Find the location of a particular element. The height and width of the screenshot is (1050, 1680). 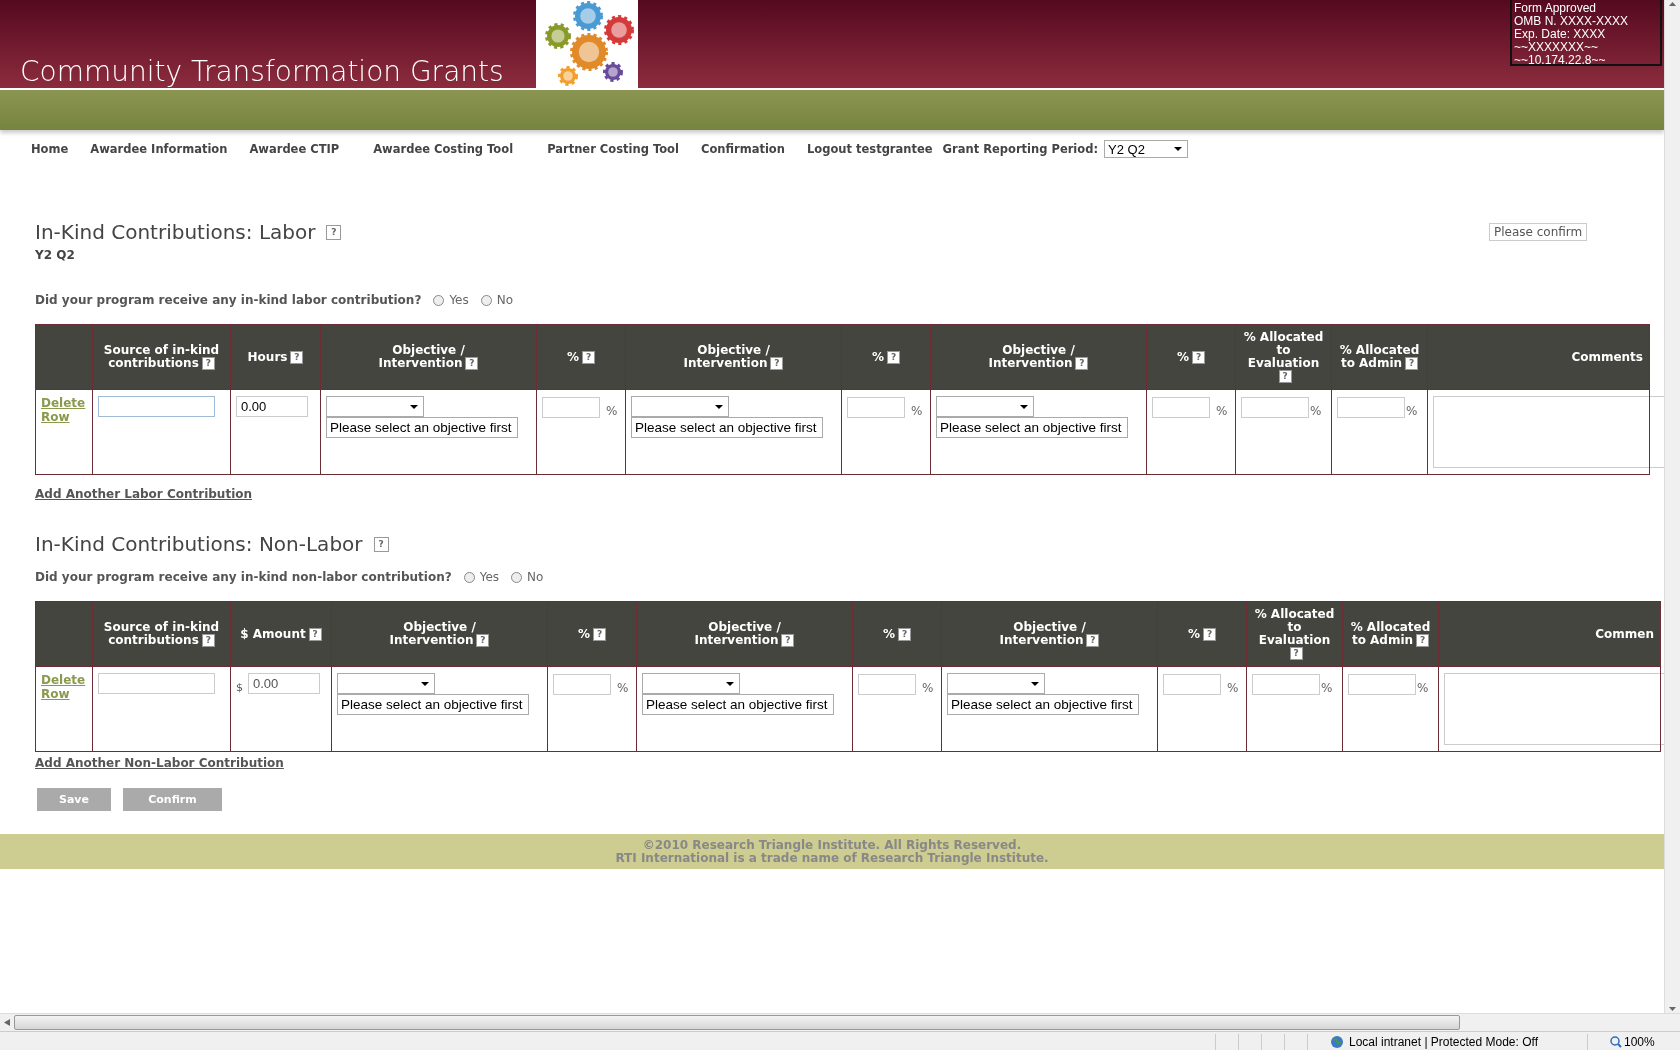

zoom-level: 100% is located at coordinates (1652, 1042).